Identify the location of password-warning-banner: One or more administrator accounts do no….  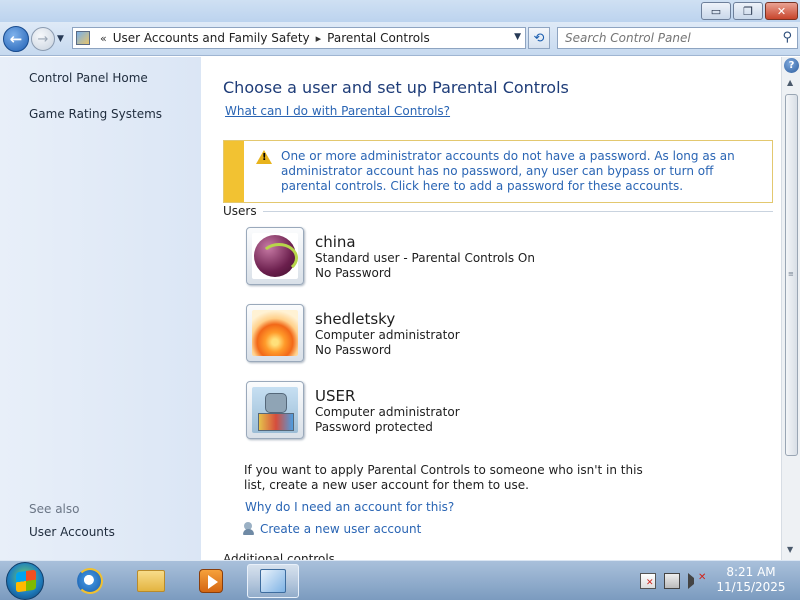
(498, 171).